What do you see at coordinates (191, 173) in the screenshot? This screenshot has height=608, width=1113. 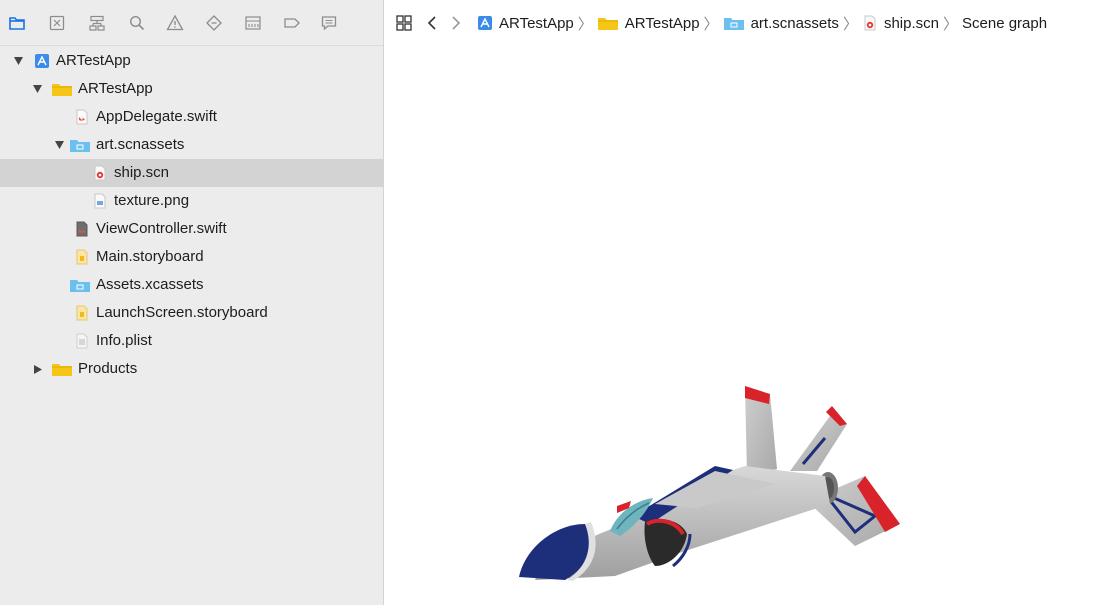 I see `tree-item-ship-scn: ship.scn` at bounding box center [191, 173].